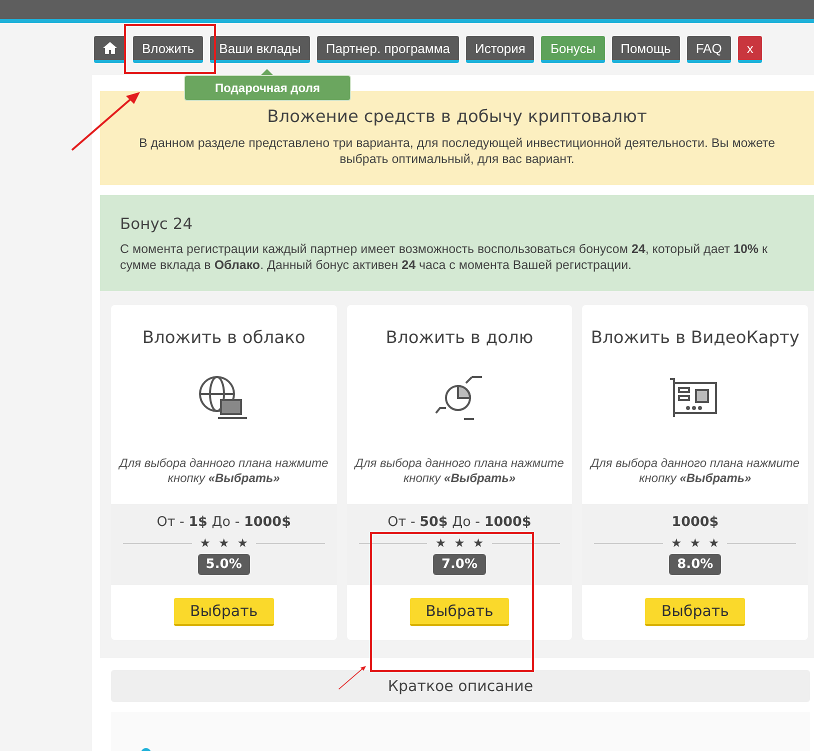 Image resolution: width=814 pixels, height=751 pixels. What do you see at coordinates (223, 522) in the screenshot?
I see `plan-range: От - 1$ До - 1000$` at bounding box center [223, 522].